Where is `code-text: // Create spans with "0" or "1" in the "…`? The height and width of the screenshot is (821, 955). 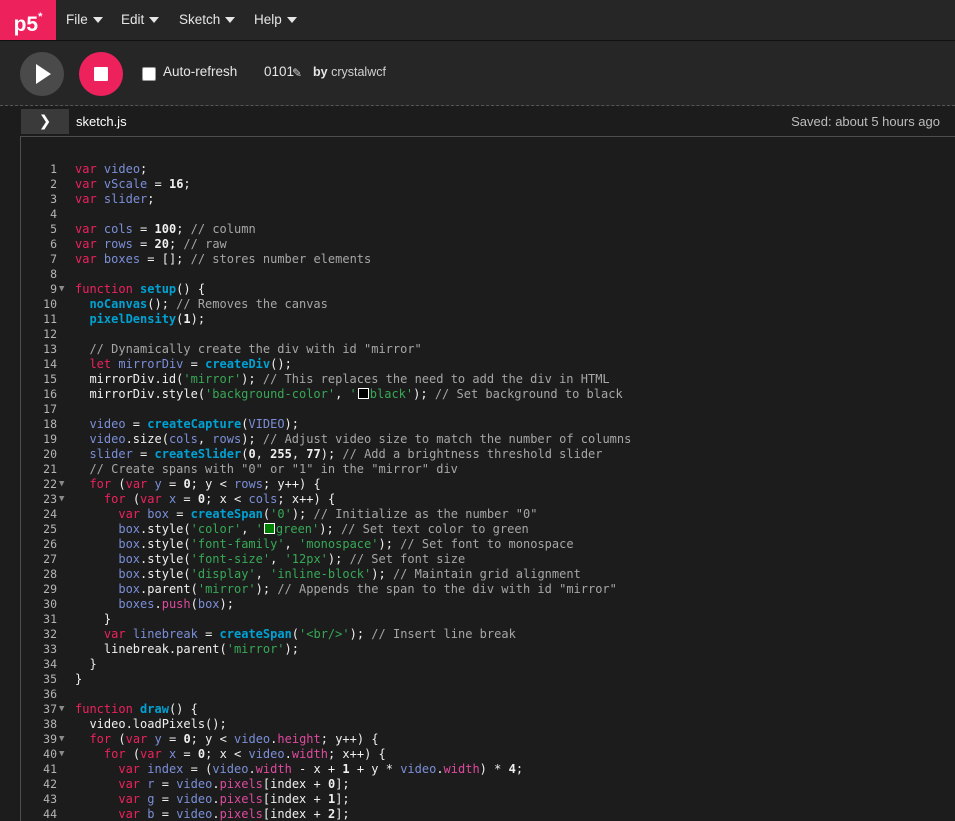 code-text: // Create spans with "0" or "1" in the "… is located at coordinates (273, 469).